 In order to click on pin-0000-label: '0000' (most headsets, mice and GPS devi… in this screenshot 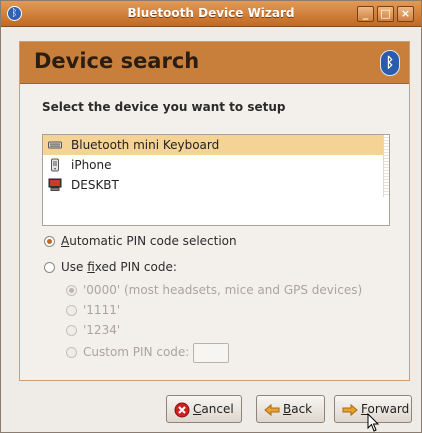, I will do `click(223, 290)`.